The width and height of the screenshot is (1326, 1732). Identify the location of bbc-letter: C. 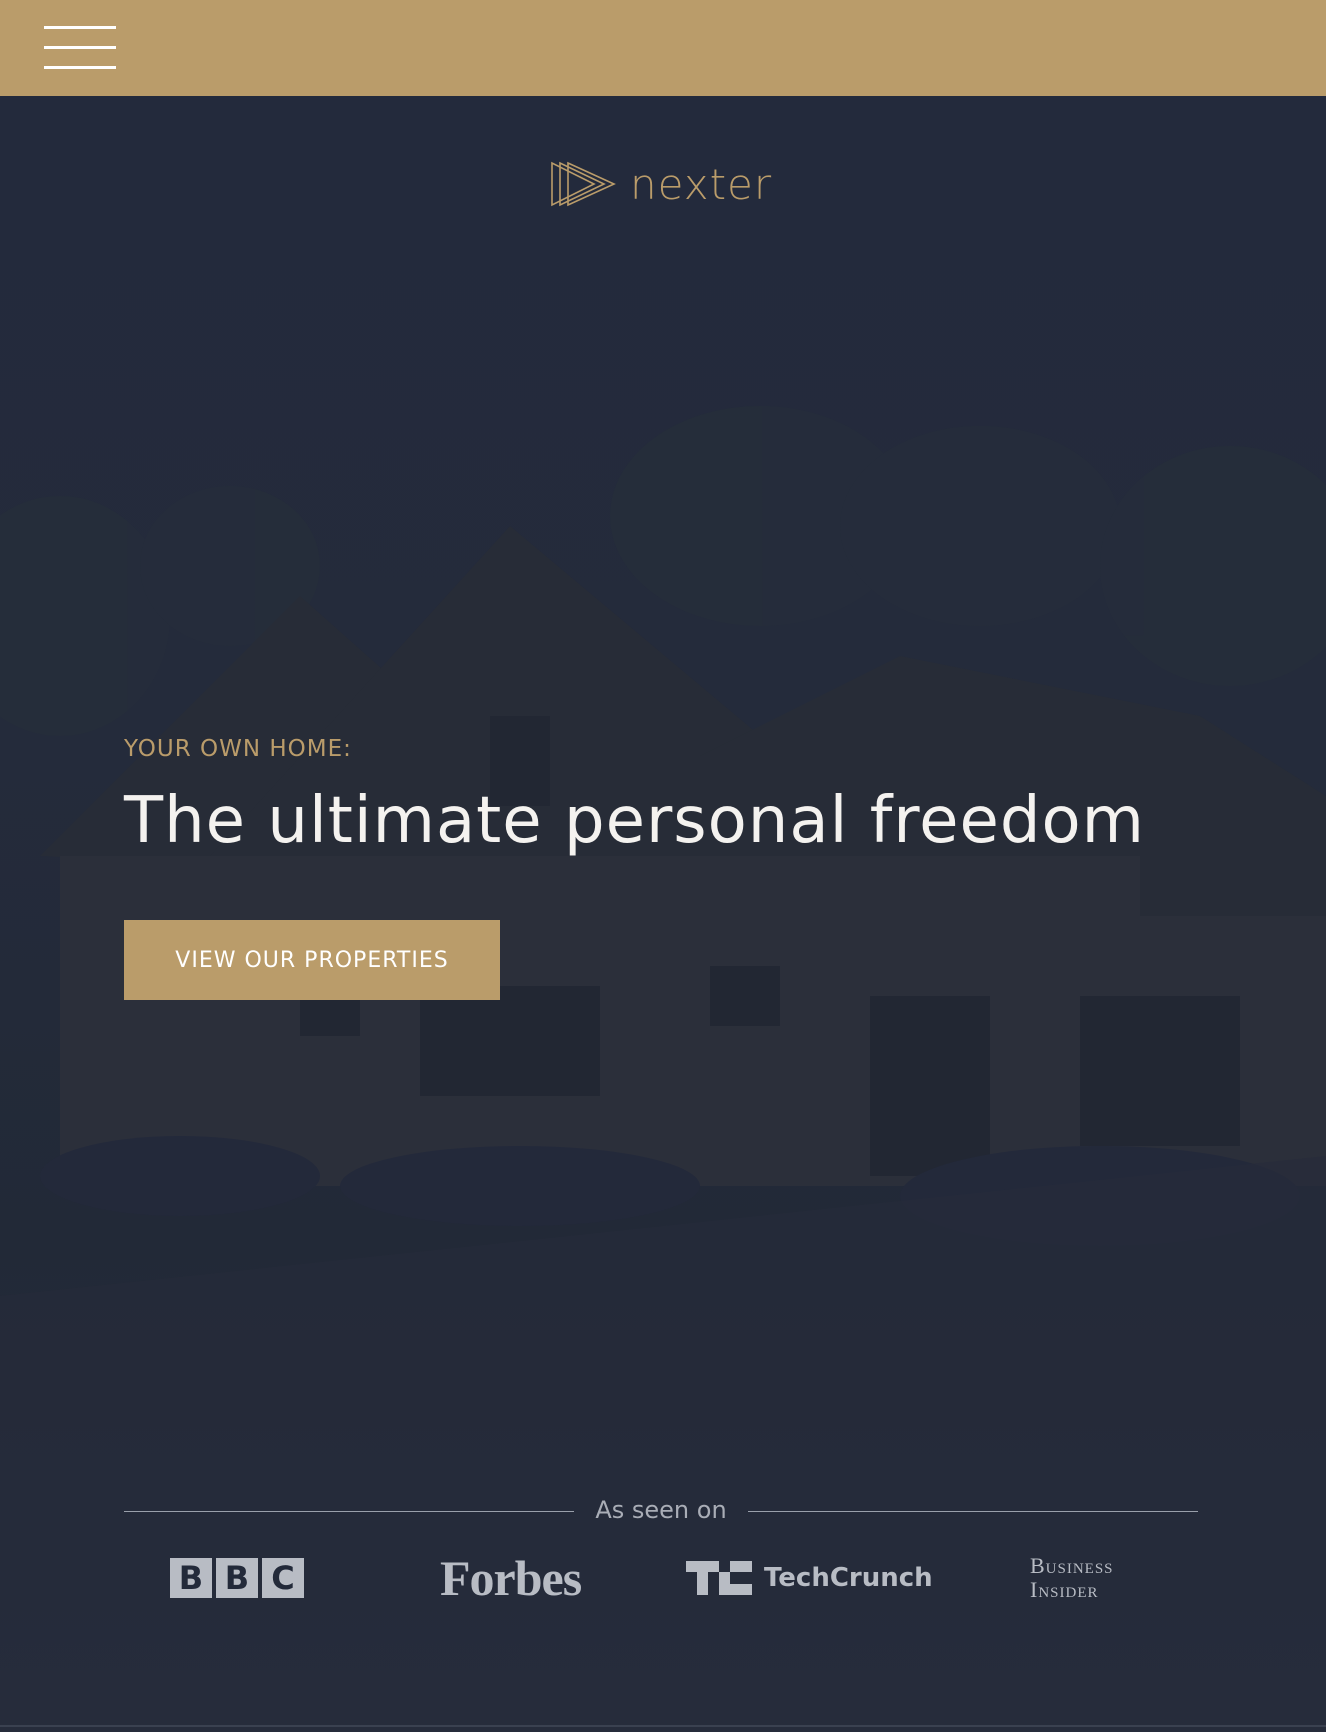
(283, 1578).